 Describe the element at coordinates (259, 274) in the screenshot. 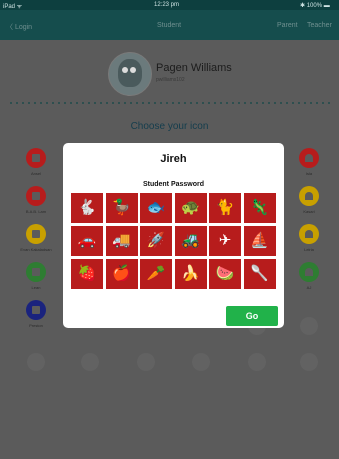

I see `spoon-icon: 🥄` at that location.